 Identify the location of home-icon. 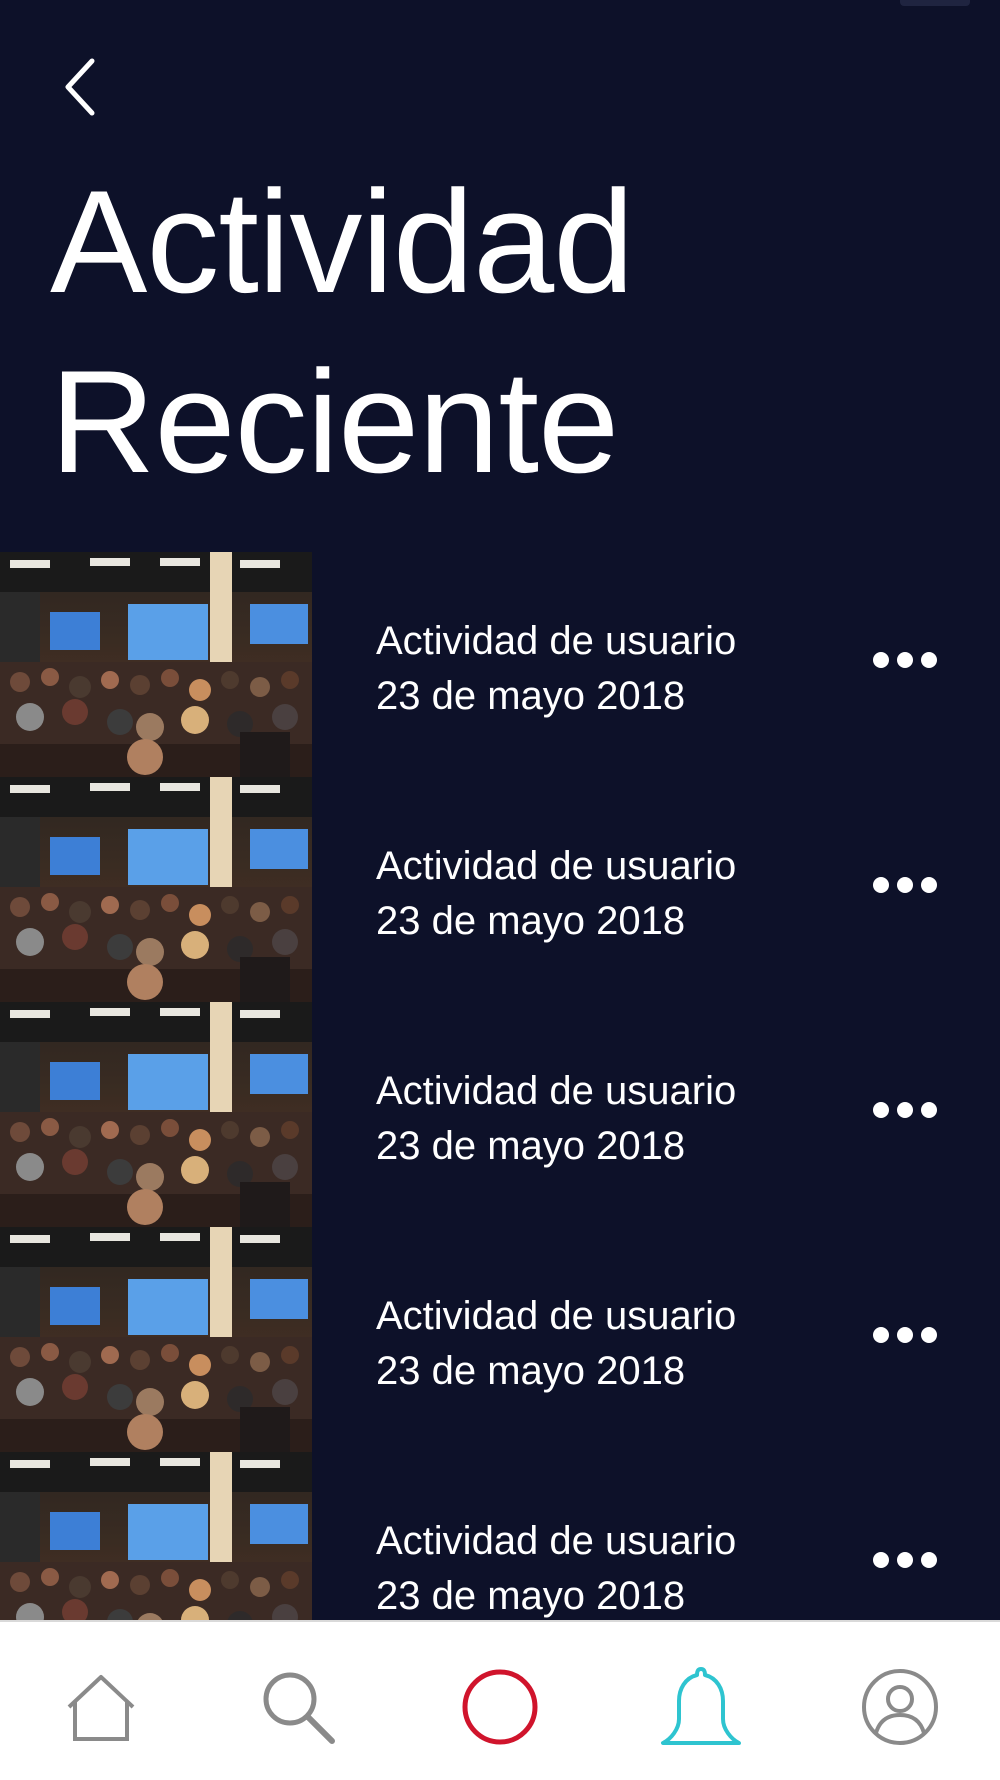
(101, 1708).